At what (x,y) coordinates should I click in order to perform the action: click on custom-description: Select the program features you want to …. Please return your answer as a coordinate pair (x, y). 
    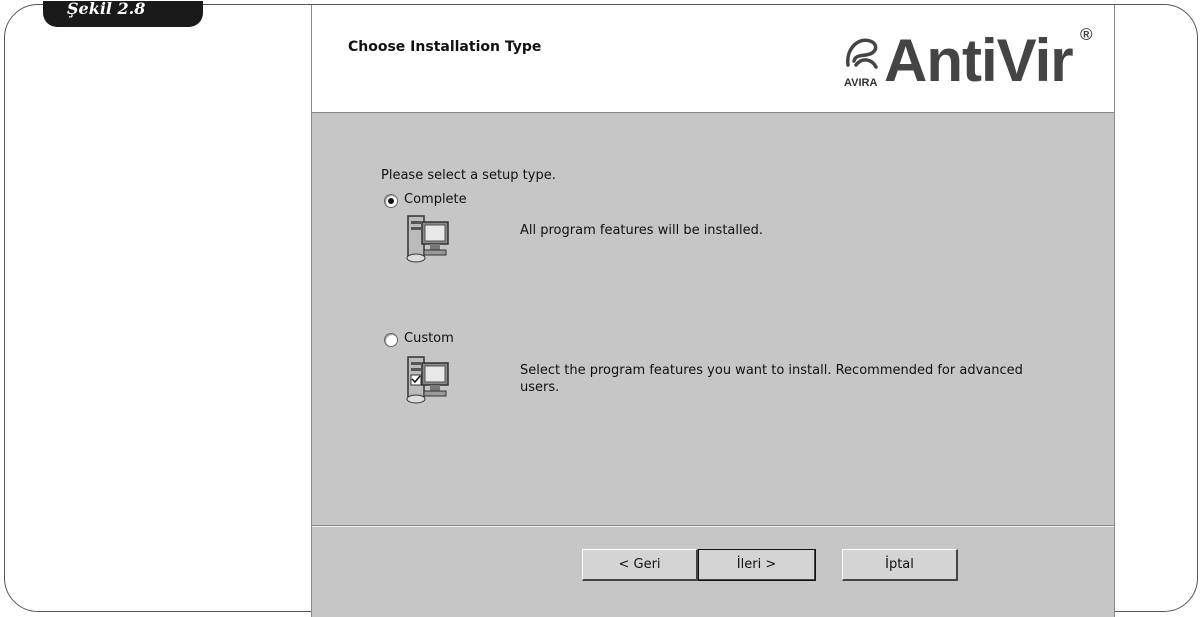
    Looking at the image, I should click on (771, 379).